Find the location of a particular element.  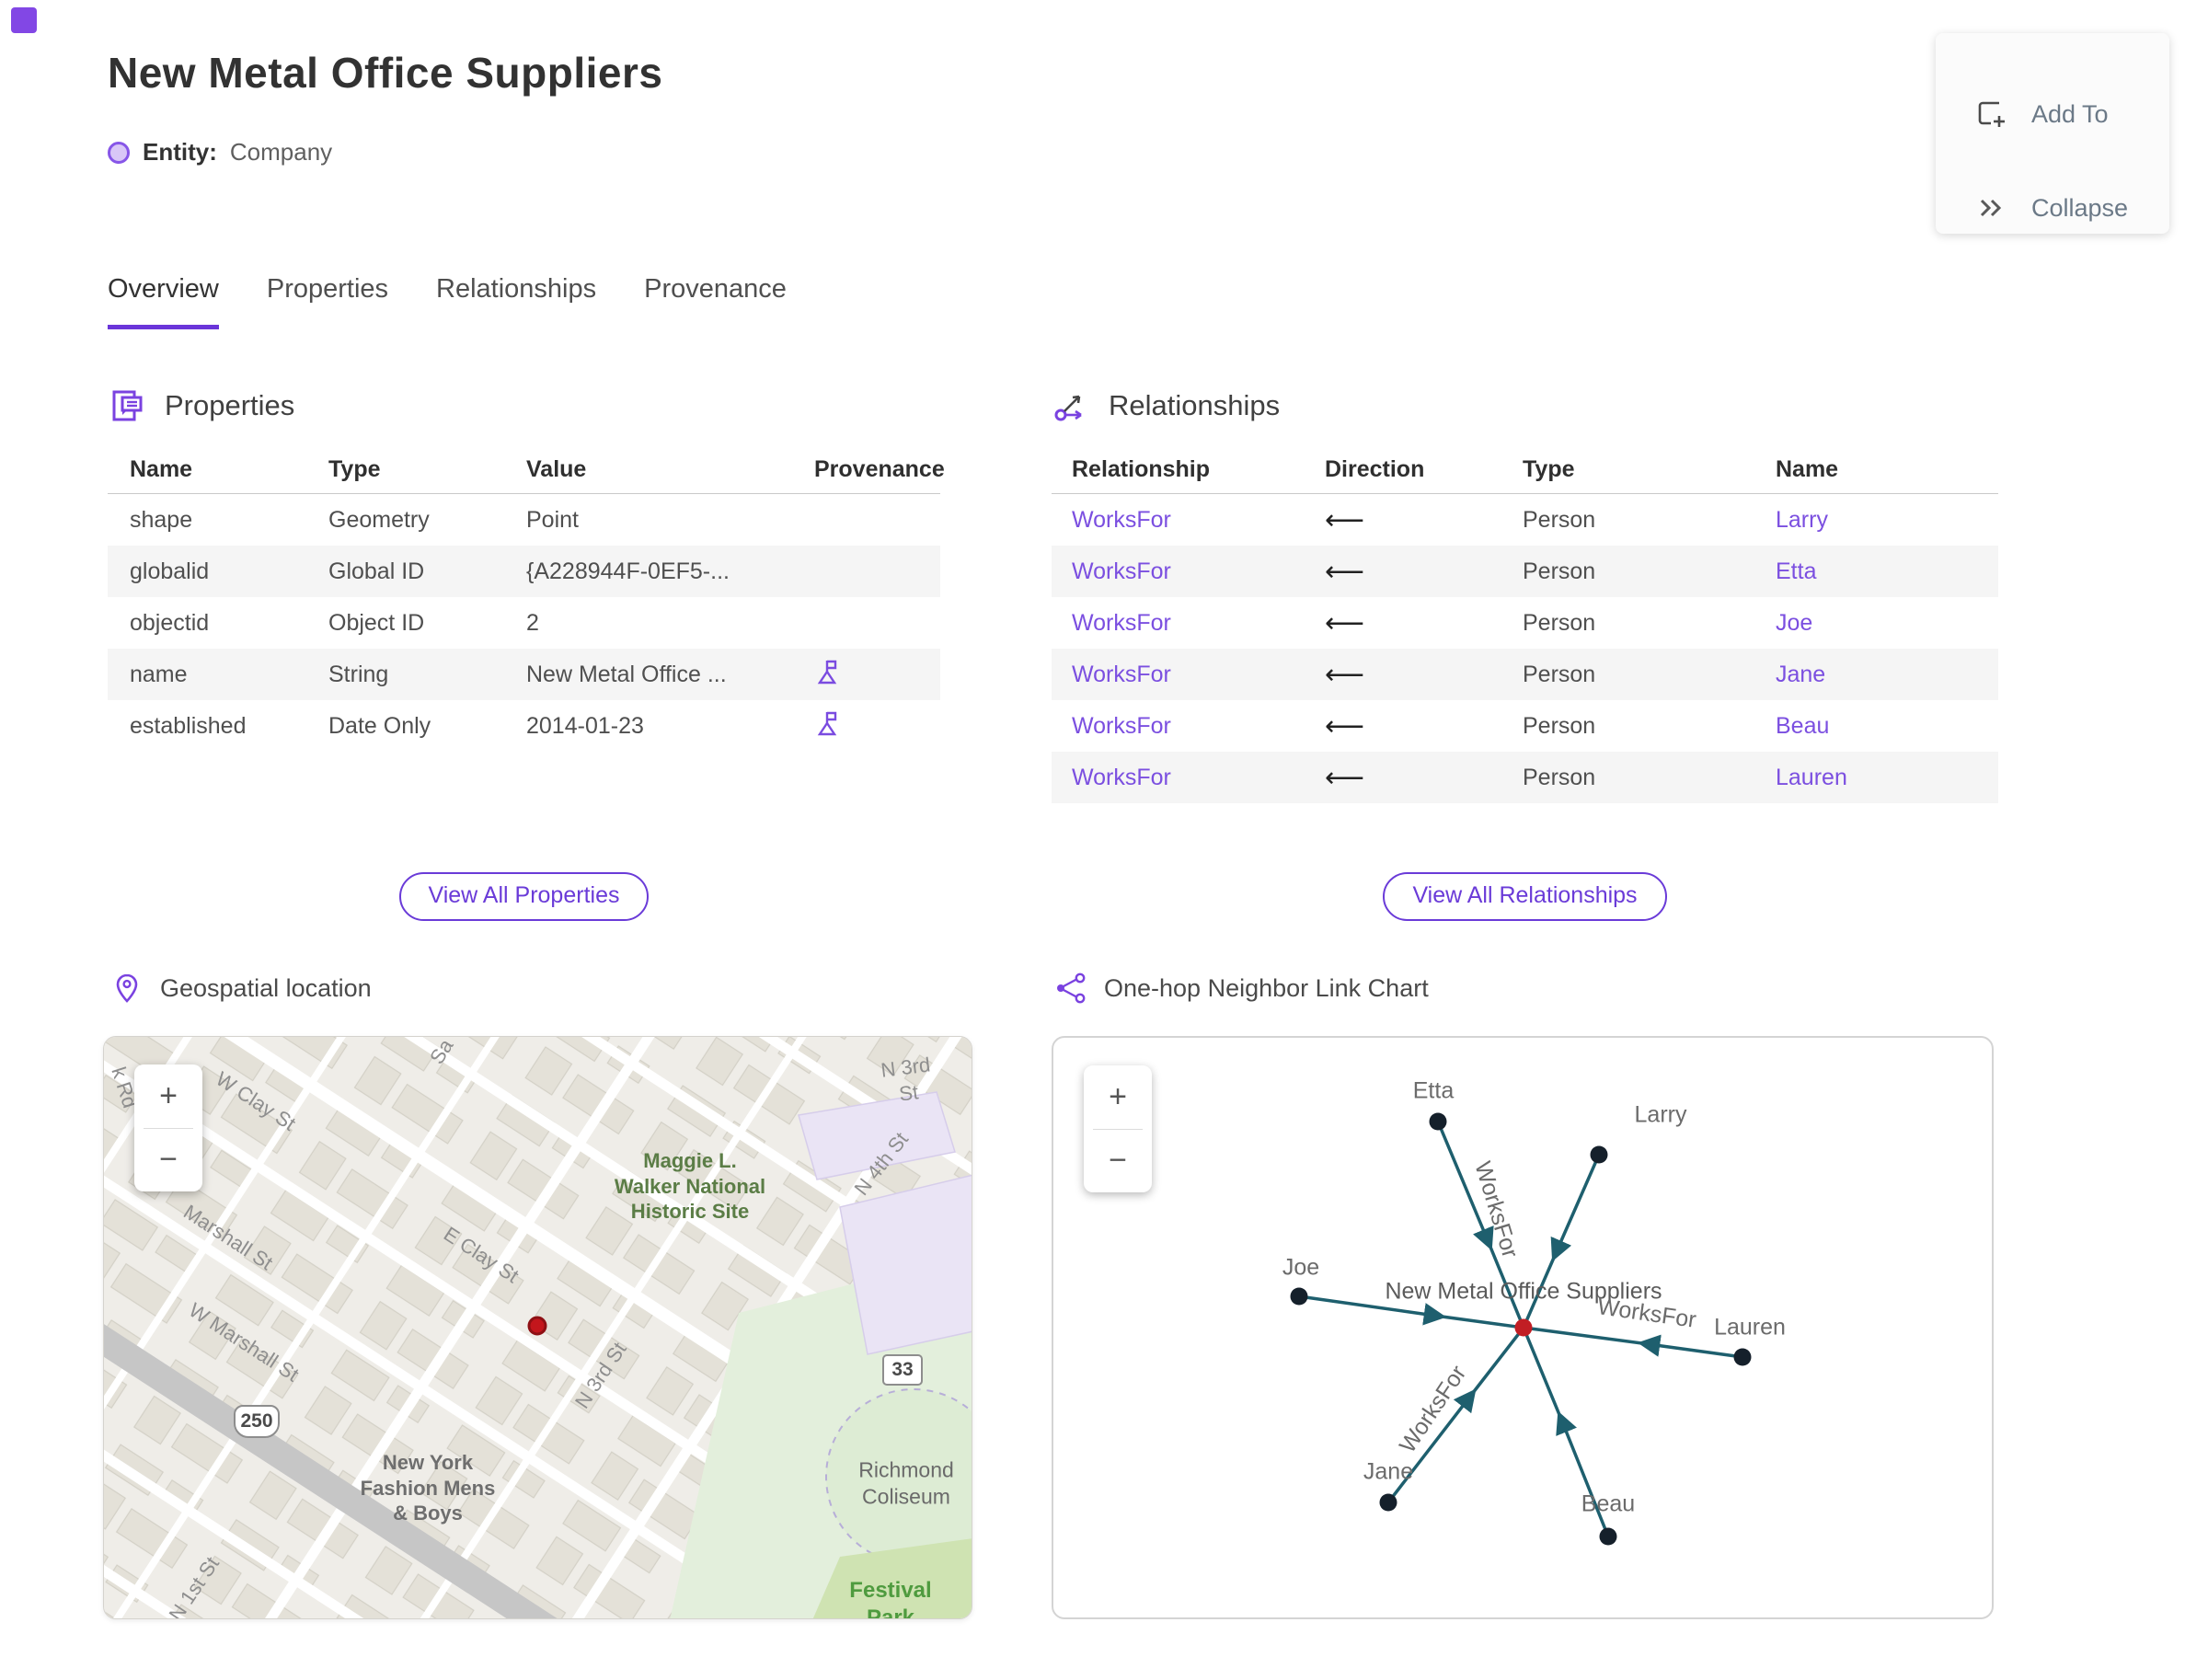

add-to-button: Add To is located at coordinates (2052, 114).